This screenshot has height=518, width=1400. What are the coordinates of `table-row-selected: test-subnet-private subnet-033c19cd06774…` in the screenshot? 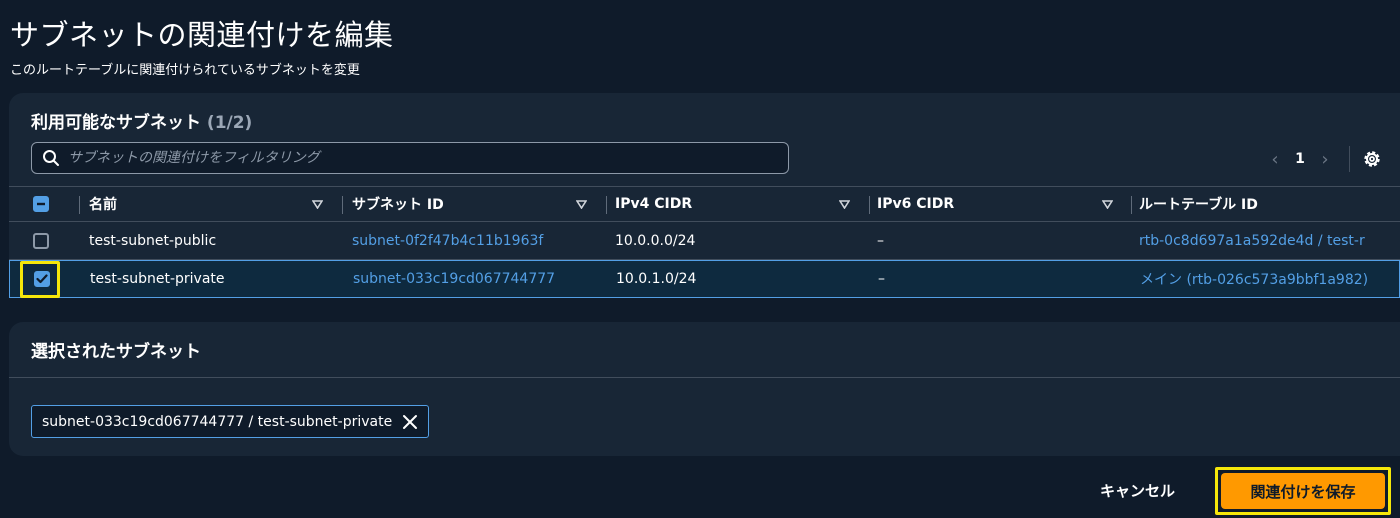 It's located at (704, 279).